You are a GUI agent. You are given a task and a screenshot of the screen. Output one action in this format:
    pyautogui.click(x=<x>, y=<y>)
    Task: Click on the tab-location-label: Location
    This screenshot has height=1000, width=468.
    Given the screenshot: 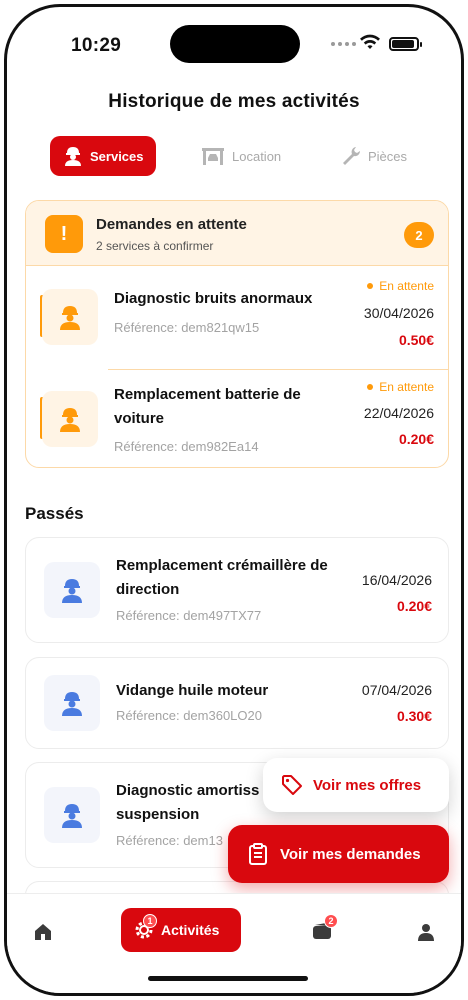 What is the action you would take?
    pyautogui.click(x=257, y=156)
    